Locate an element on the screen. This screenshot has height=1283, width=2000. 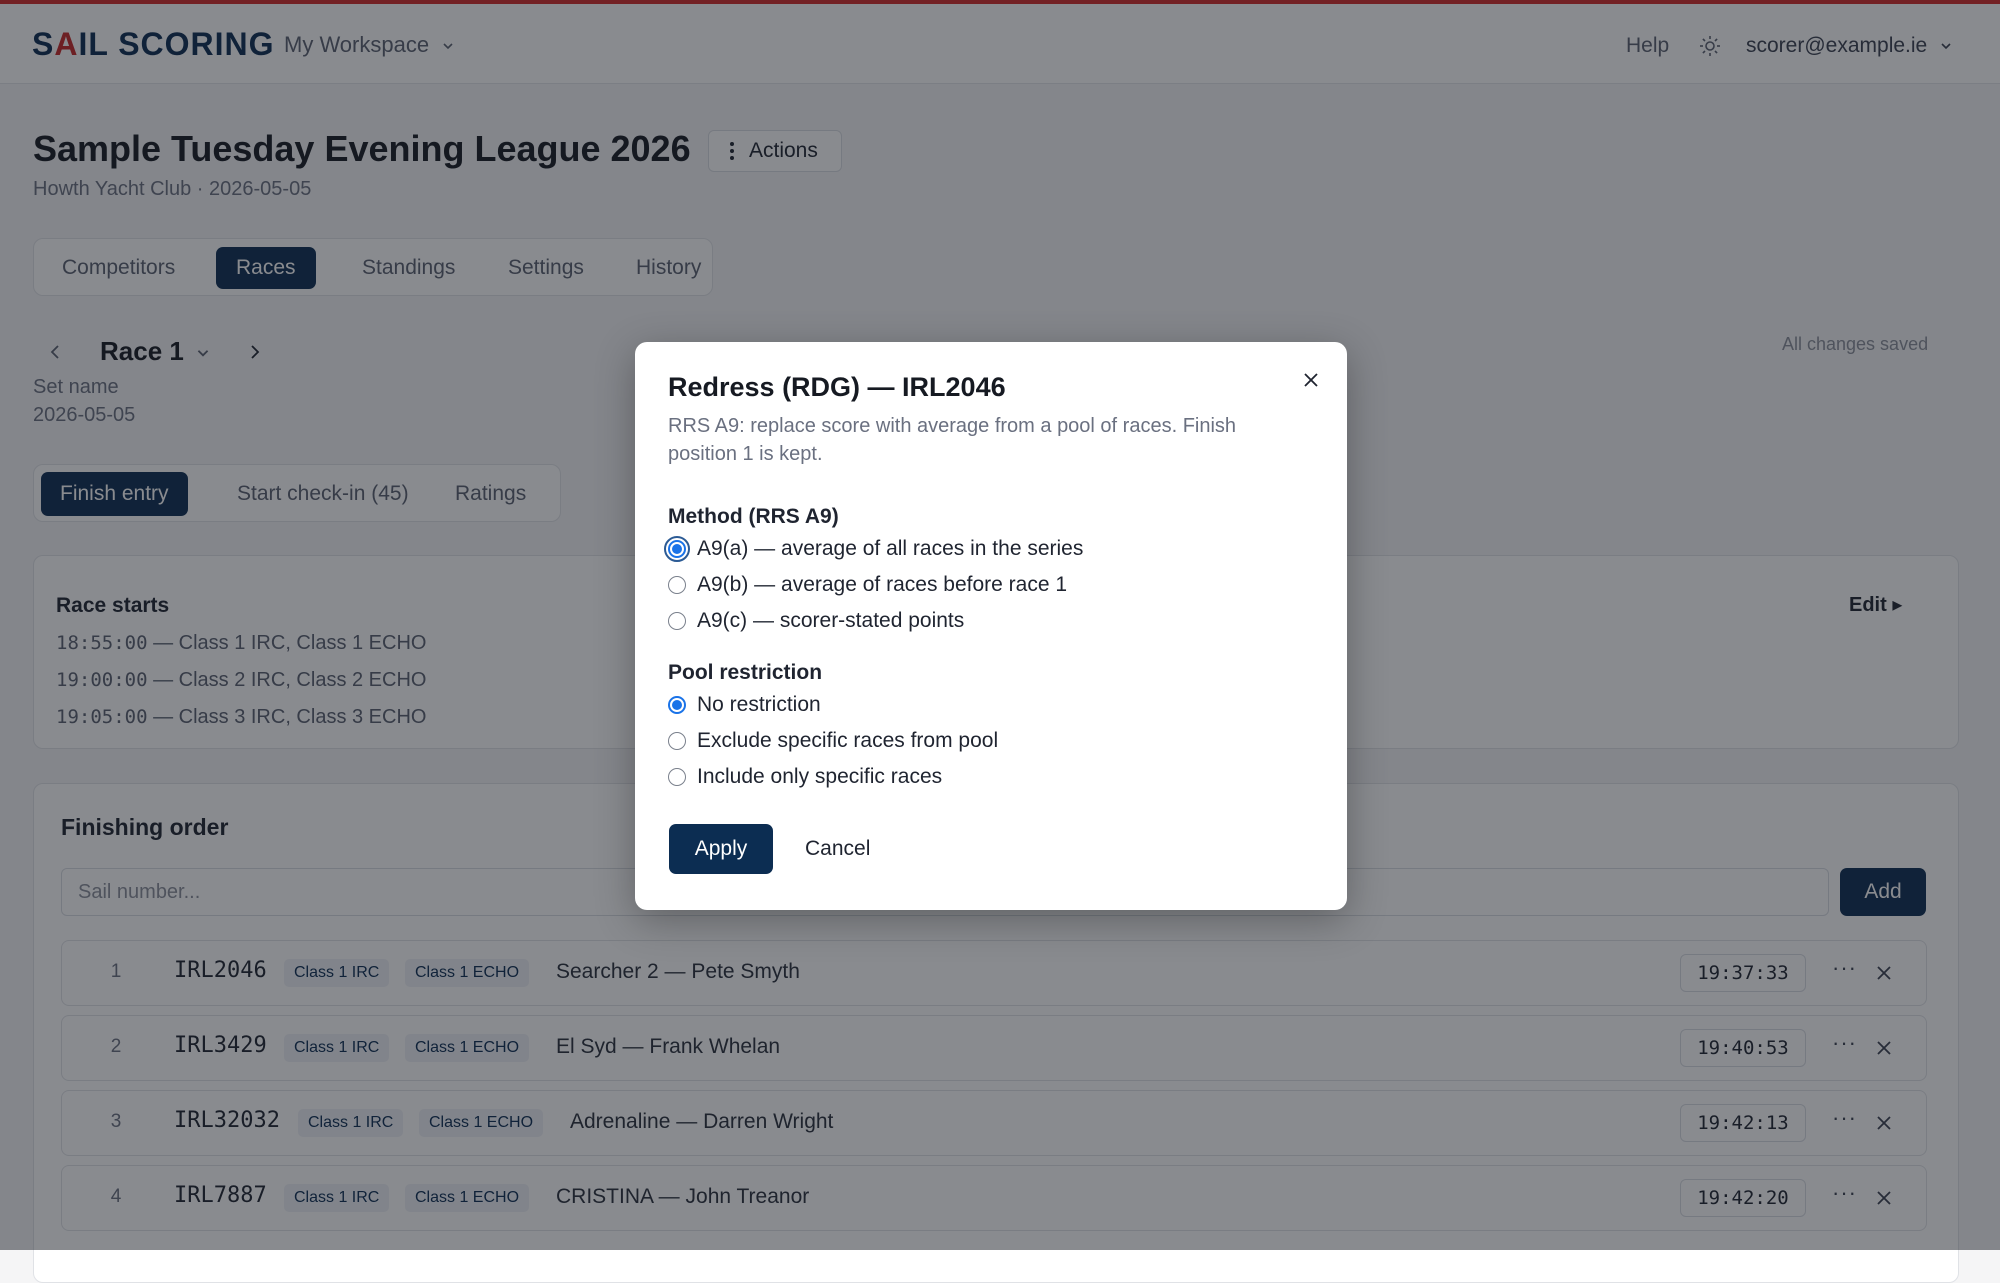
option-label: Exclude specific races from pool is located at coordinates (848, 740).